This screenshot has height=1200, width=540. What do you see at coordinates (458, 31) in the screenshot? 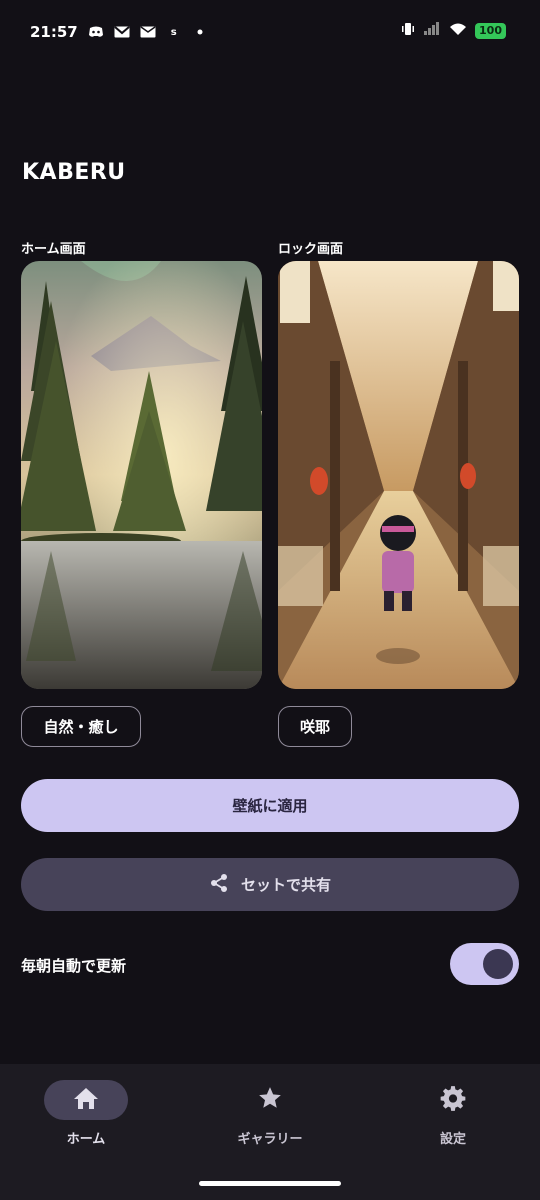
I see `wifi-icon` at bounding box center [458, 31].